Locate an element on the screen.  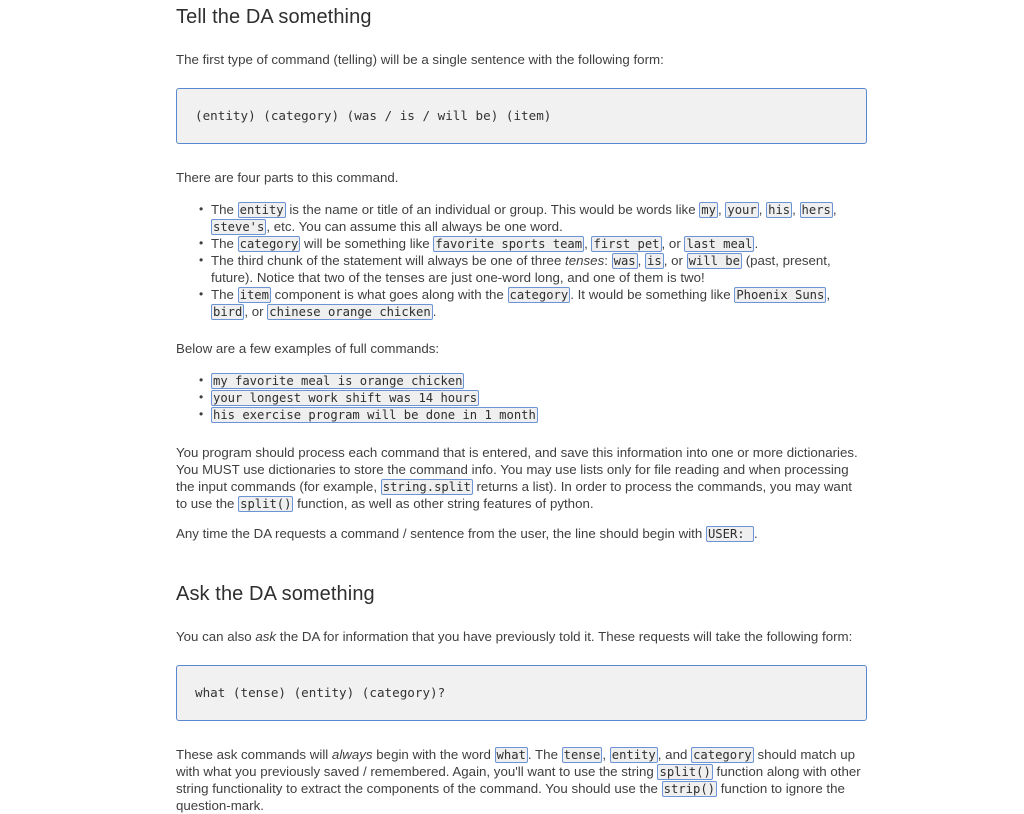
emphasis-text: ask is located at coordinates (266, 636).